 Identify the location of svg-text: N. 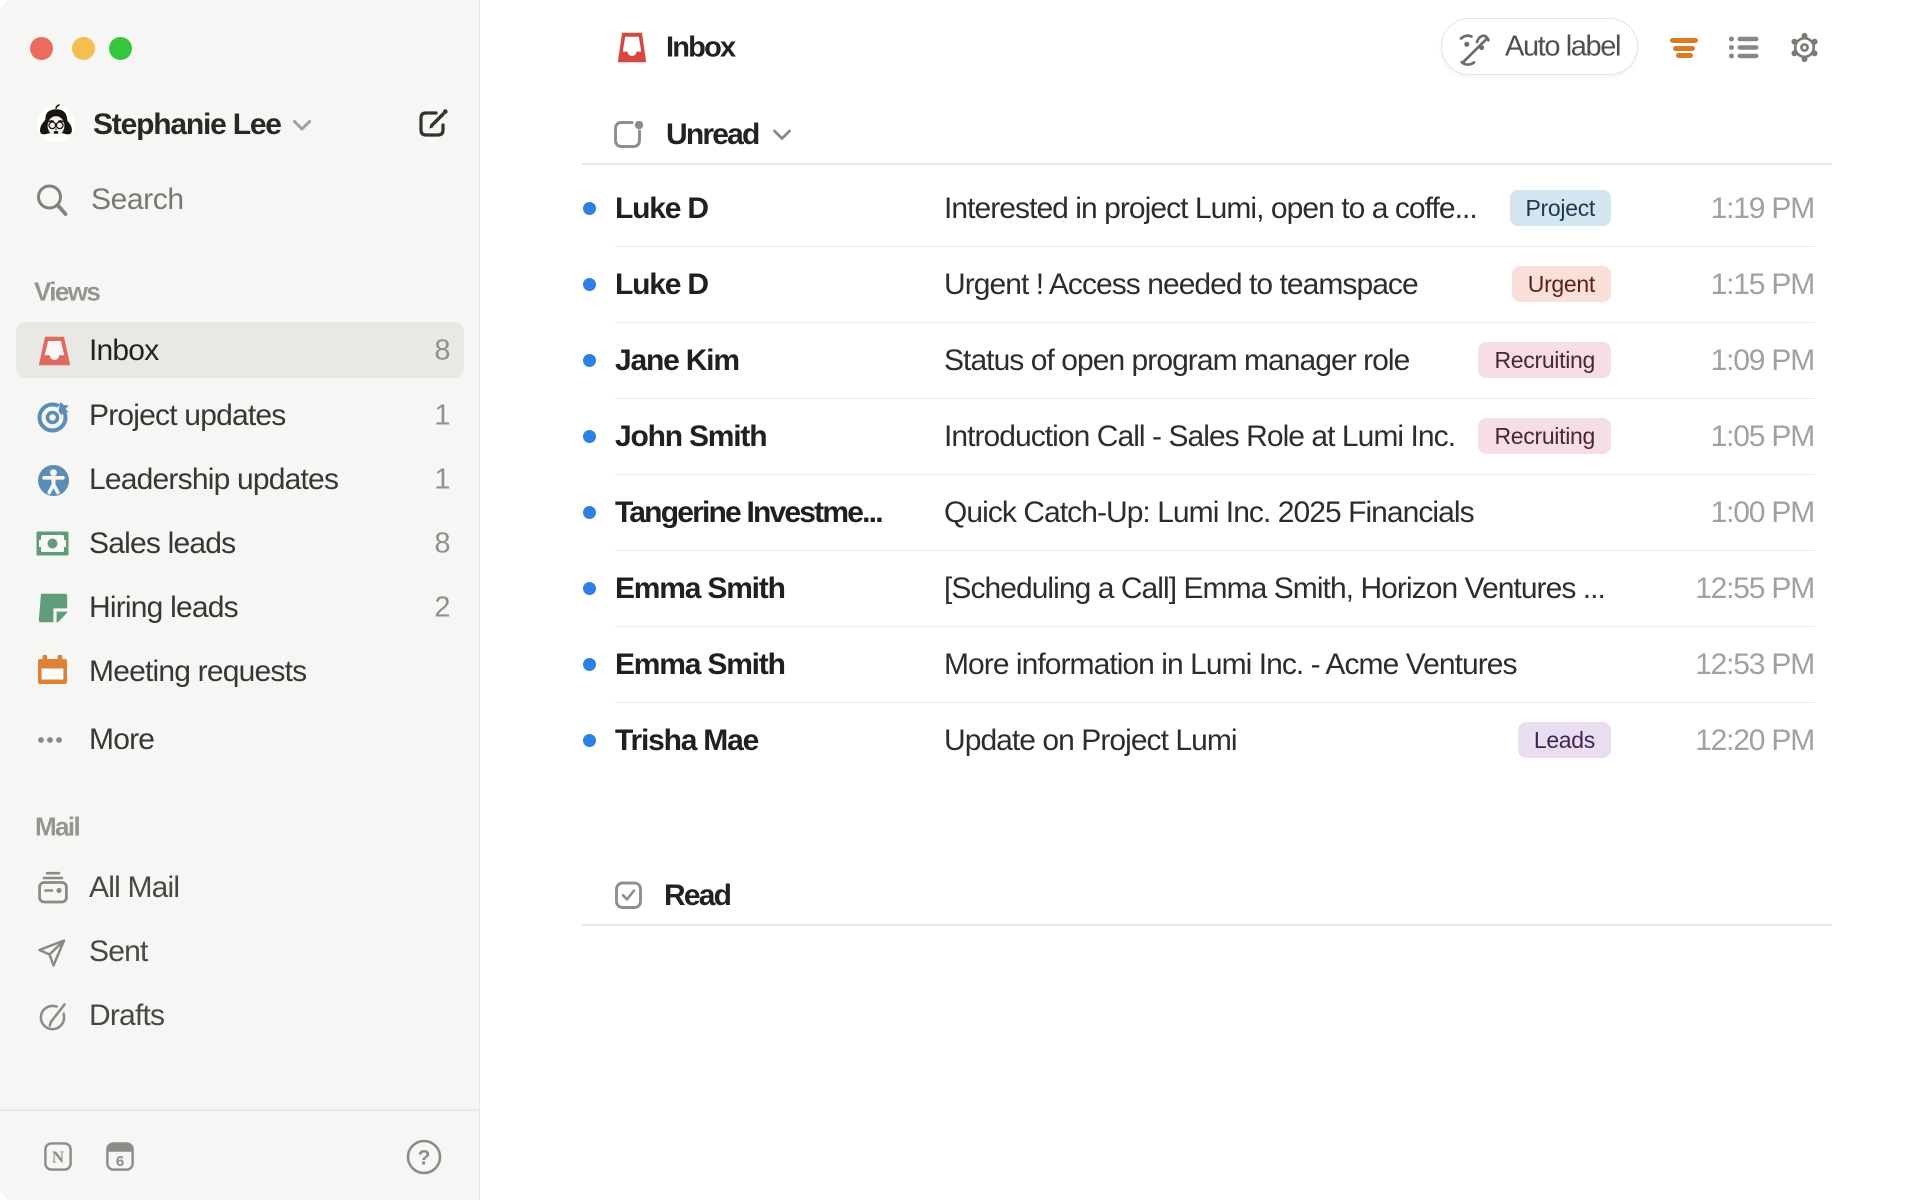
(58, 1157).